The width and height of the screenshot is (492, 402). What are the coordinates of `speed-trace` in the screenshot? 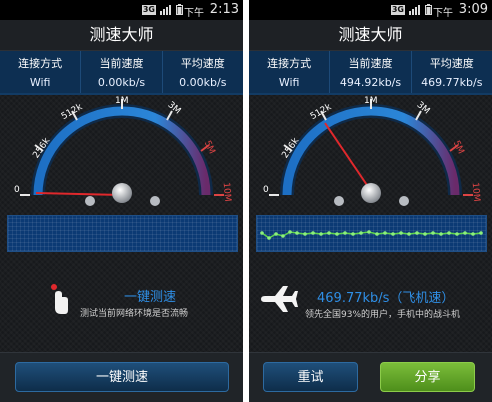 It's located at (371, 235).